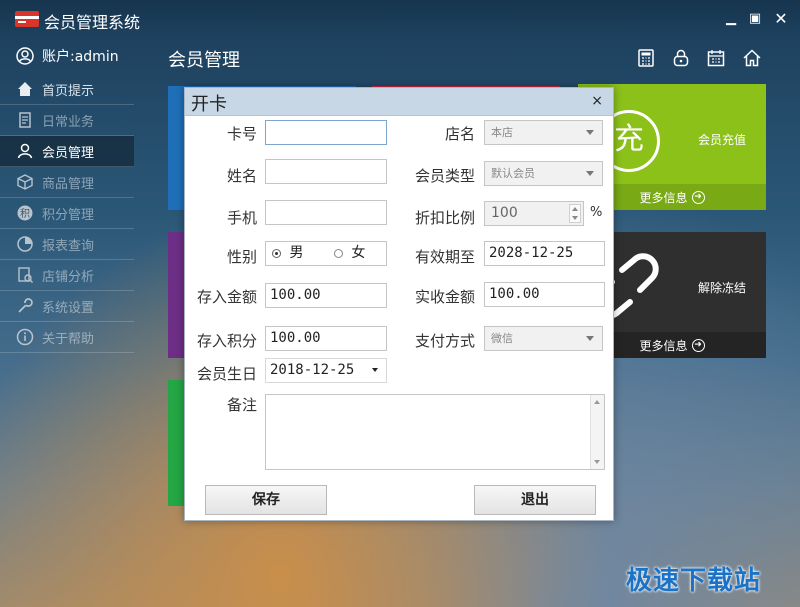  Describe the element at coordinates (312, 370) in the screenshot. I see `birthday-value: 2018-12-25` at that location.